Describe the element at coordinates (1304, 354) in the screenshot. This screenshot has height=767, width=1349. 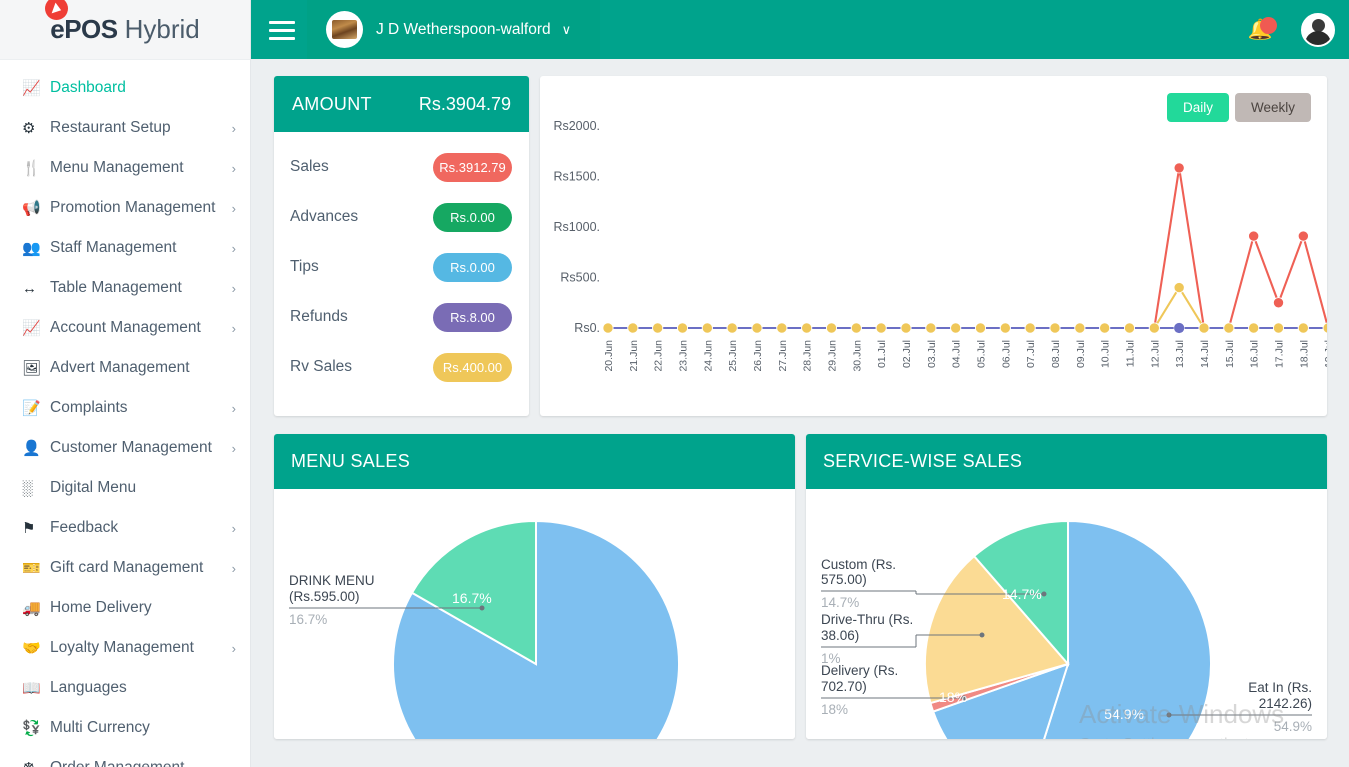
I see `svg-text: 18.Jul` at that location.